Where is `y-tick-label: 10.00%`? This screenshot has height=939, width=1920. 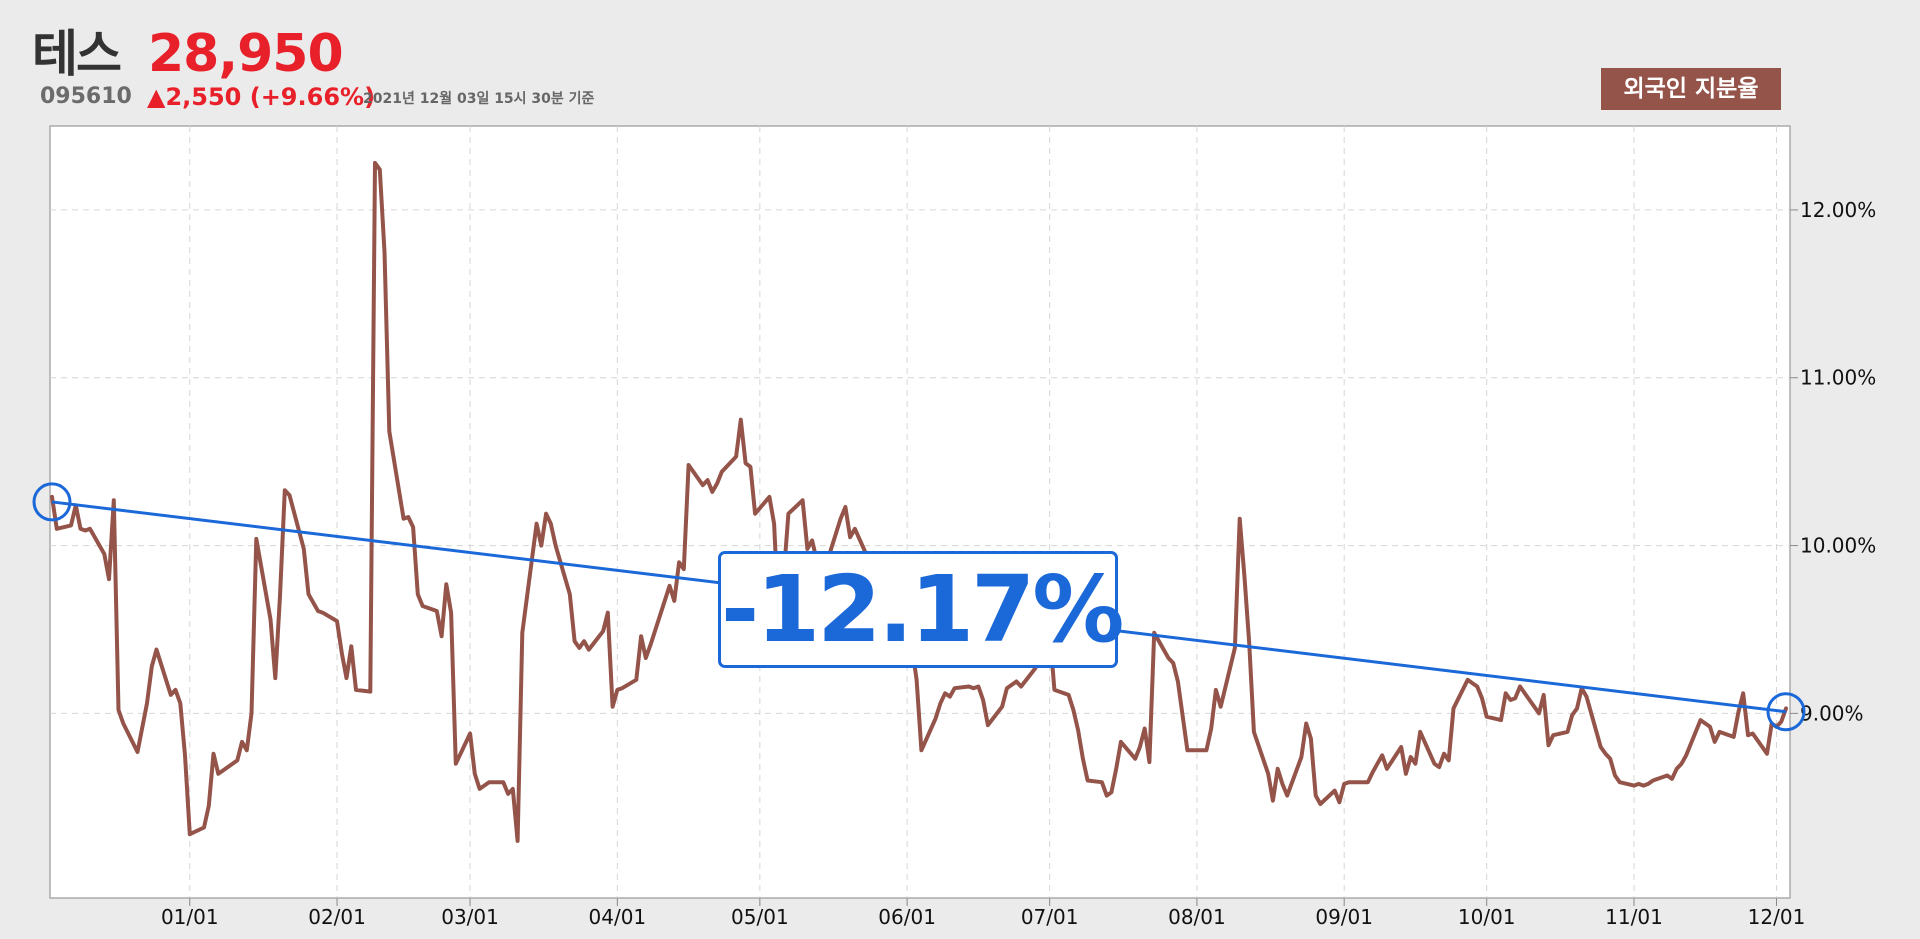 y-tick-label: 10.00% is located at coordinates (1838, 546).